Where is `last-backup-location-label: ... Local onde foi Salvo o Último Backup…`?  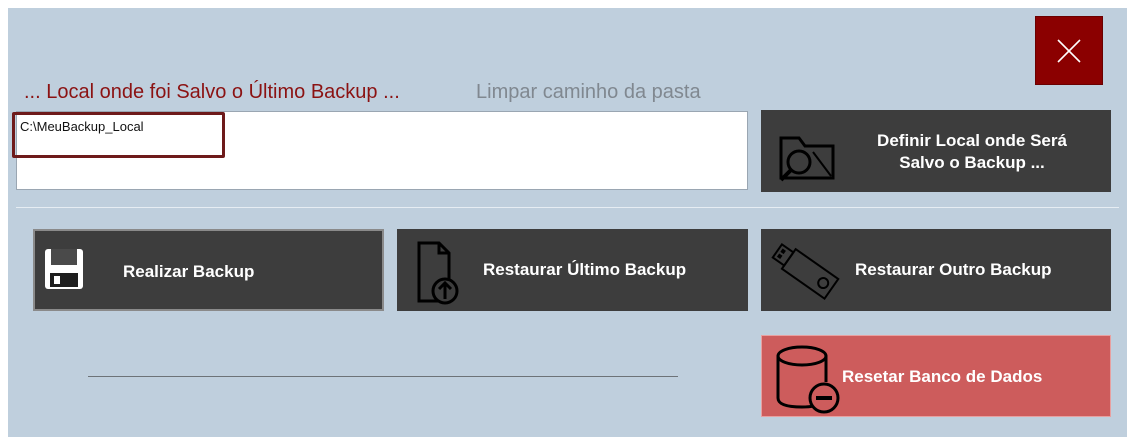 last-backup-location-label: ... Local onde foi Salvo o Último Backup… is located at coordinates (212, 92).